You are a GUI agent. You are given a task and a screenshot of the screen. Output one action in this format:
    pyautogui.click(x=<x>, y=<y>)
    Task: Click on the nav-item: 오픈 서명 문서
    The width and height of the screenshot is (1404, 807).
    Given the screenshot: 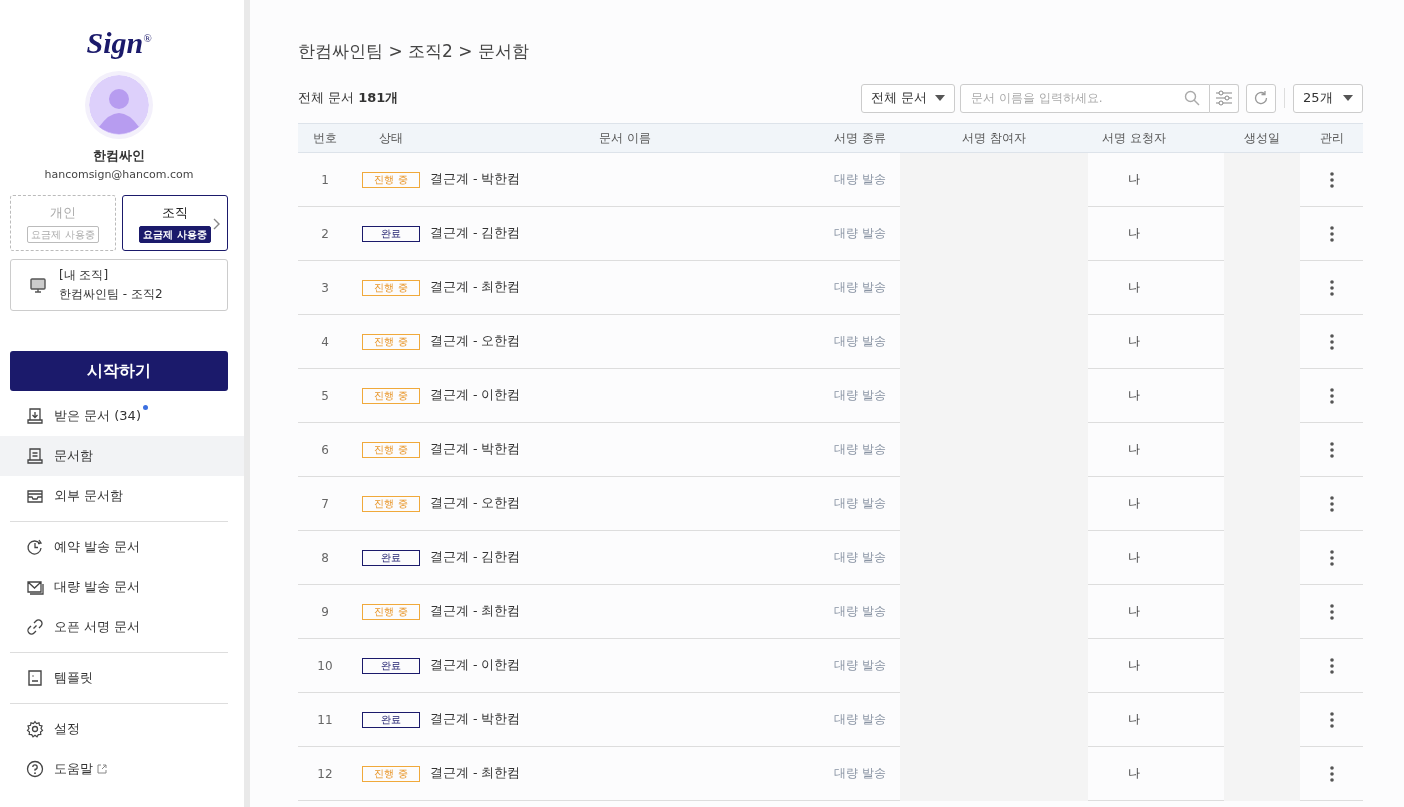 What is the action you would take?
    pyautogui.click(x=122, y=627)
    